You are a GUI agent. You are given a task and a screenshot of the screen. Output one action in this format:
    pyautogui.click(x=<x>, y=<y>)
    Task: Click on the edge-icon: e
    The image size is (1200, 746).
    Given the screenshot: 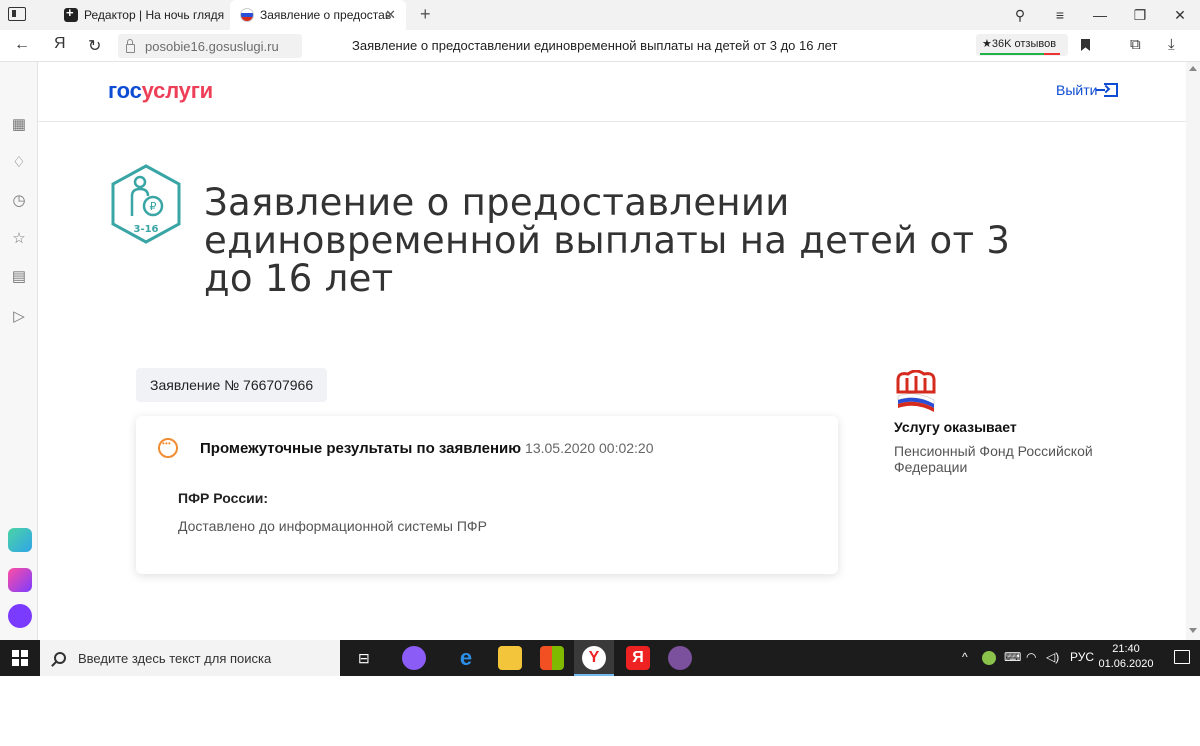 What is the action you would take?
    pyautogui.click(x=466, y=658)
    